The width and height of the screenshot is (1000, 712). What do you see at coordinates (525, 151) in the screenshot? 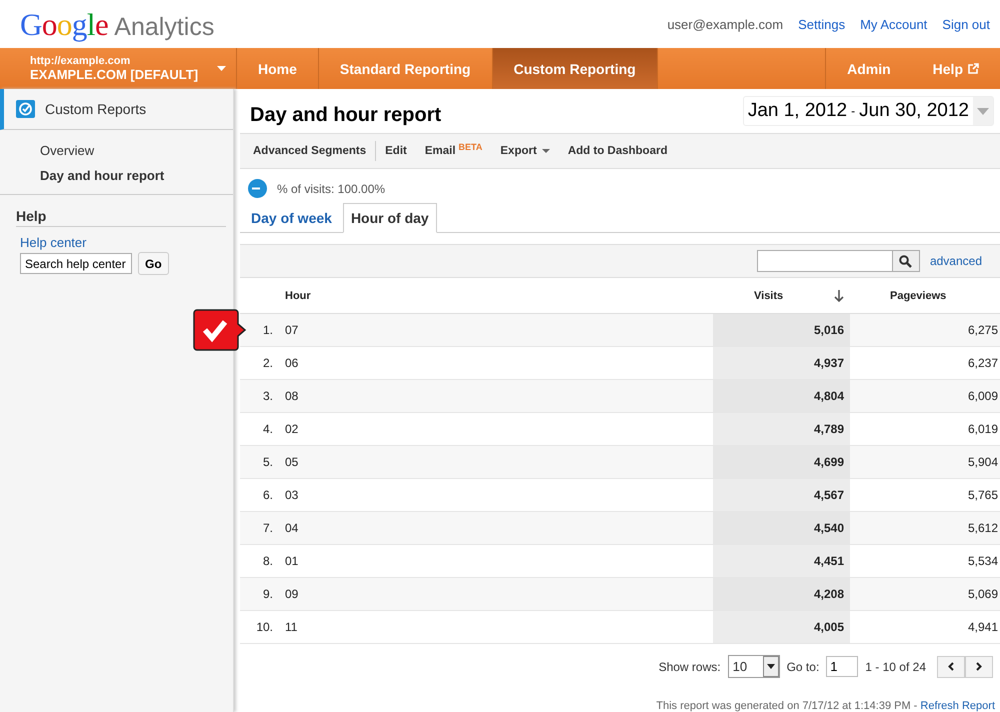
I see `toolbar-button: Export` at bounding box center [525, 151].